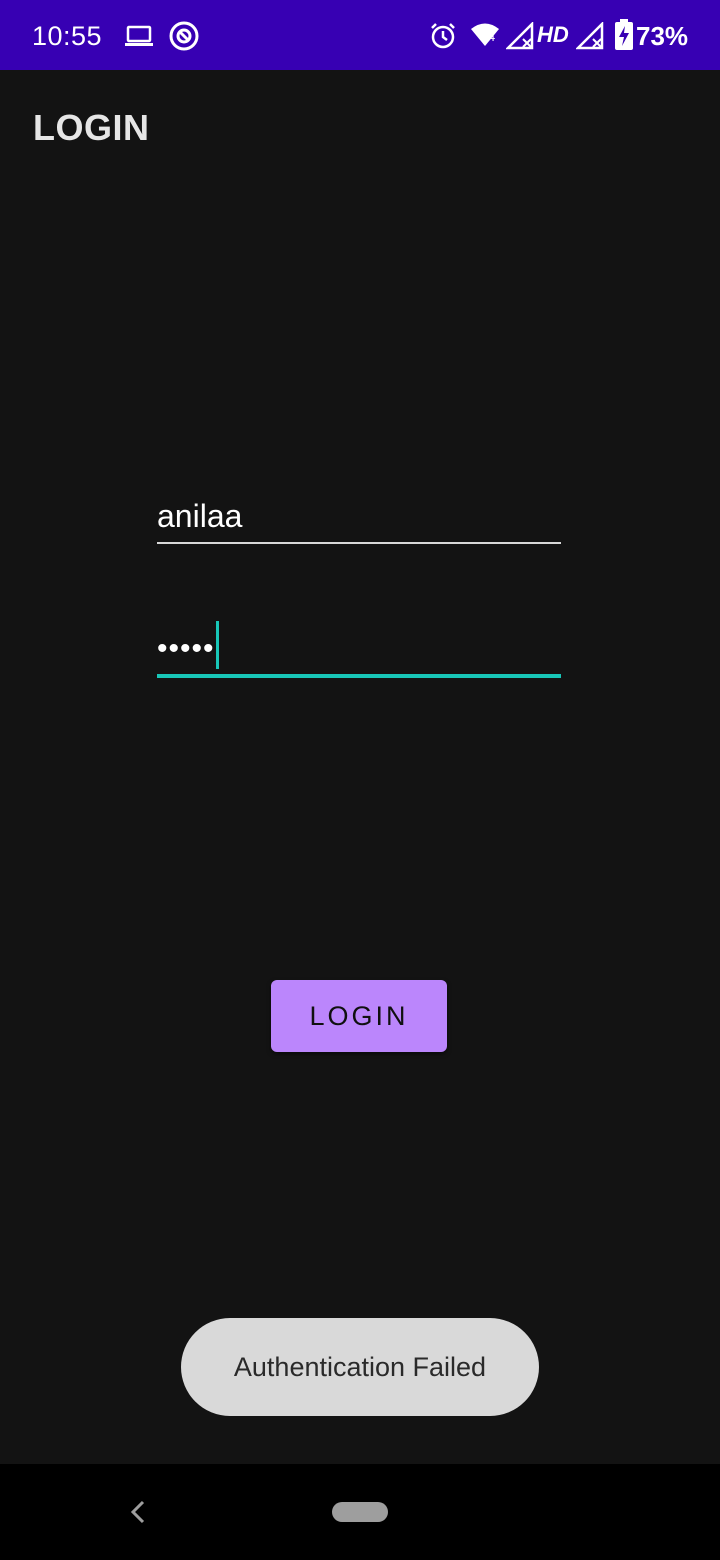 The width and height of the screenshot is (720, 1560). Describe the element at coordinates (492, 36) in the screenshot. I see `wifi-badge: 4` at that location.